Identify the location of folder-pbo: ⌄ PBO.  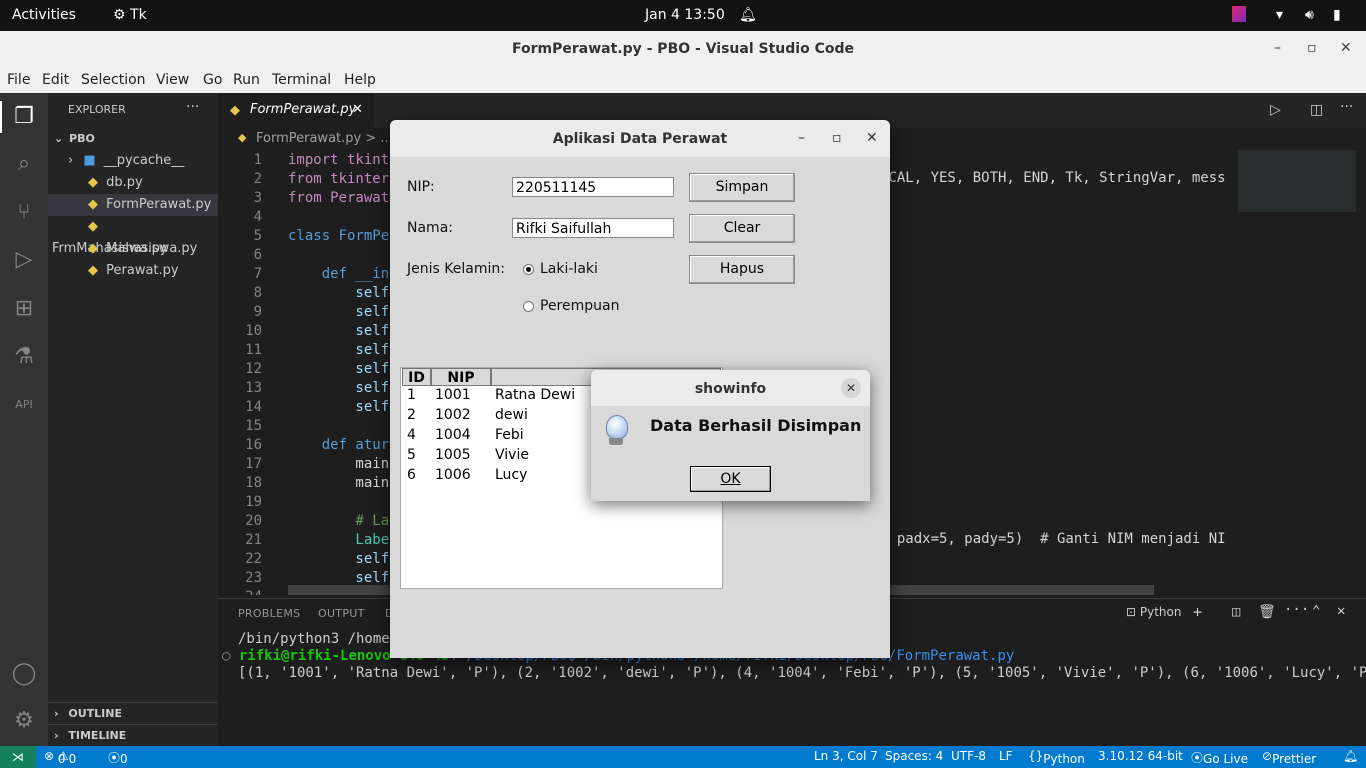
(133, 139).